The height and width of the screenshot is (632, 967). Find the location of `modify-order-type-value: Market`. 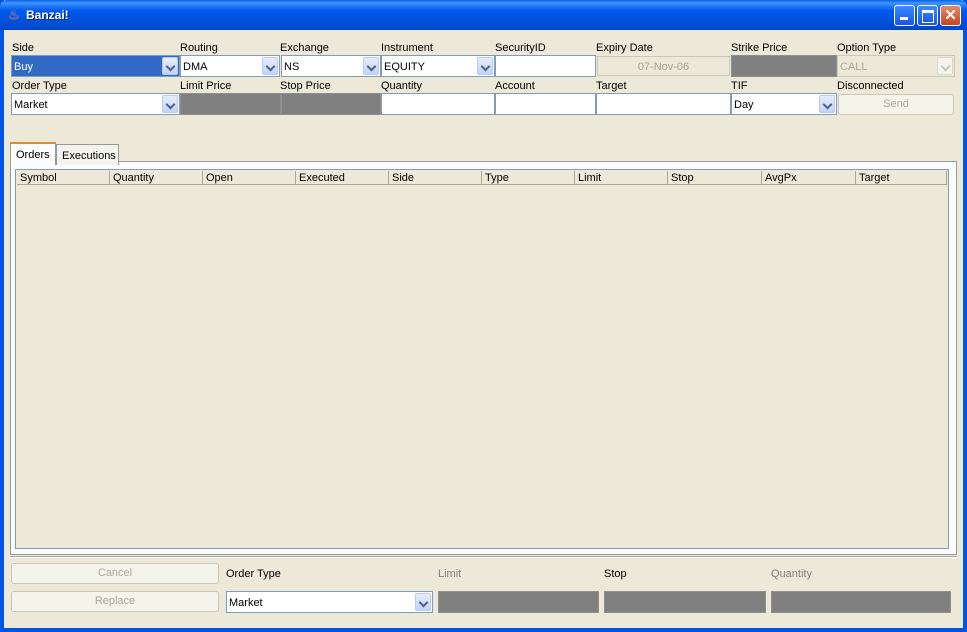

modify-order-type-value: Market is located at coordinates (246, 603).